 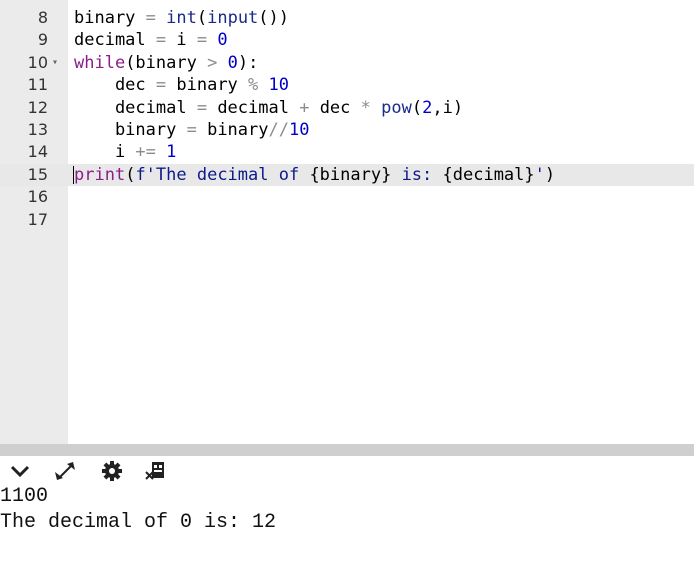 What do you see at coordinates (37, 129) in the screenshot?
I see `line-number: 13` at bounding box center [37, 129].